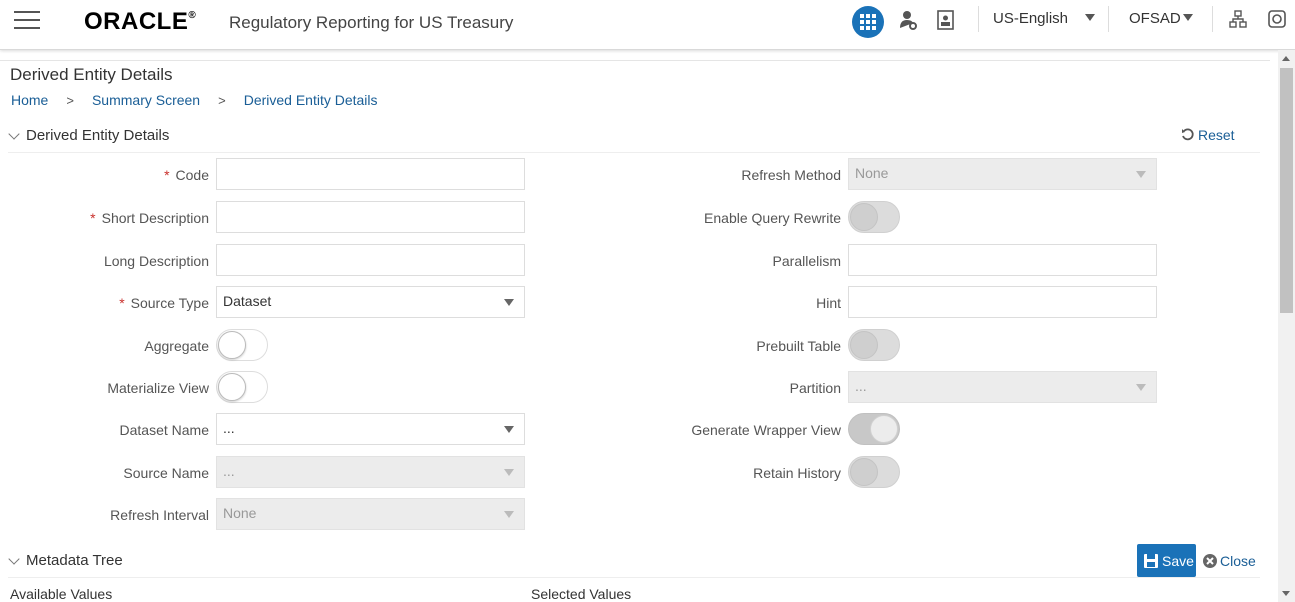  What do you see at coordinates (370, 174) in the screenshot?
I see `code-input` at bounding box center [370, 174].